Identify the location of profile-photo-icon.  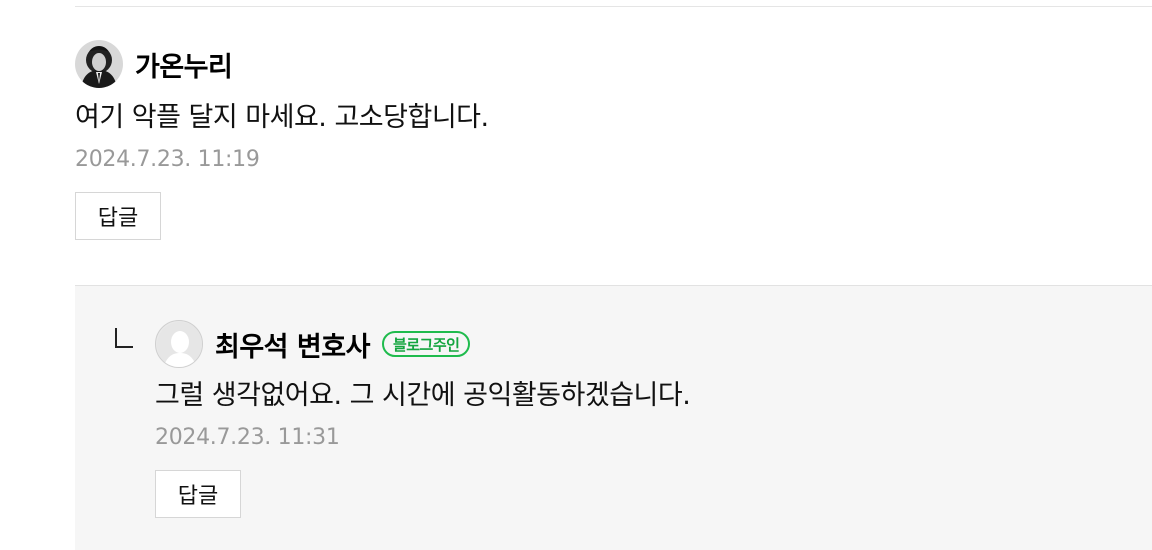
(99, 64).